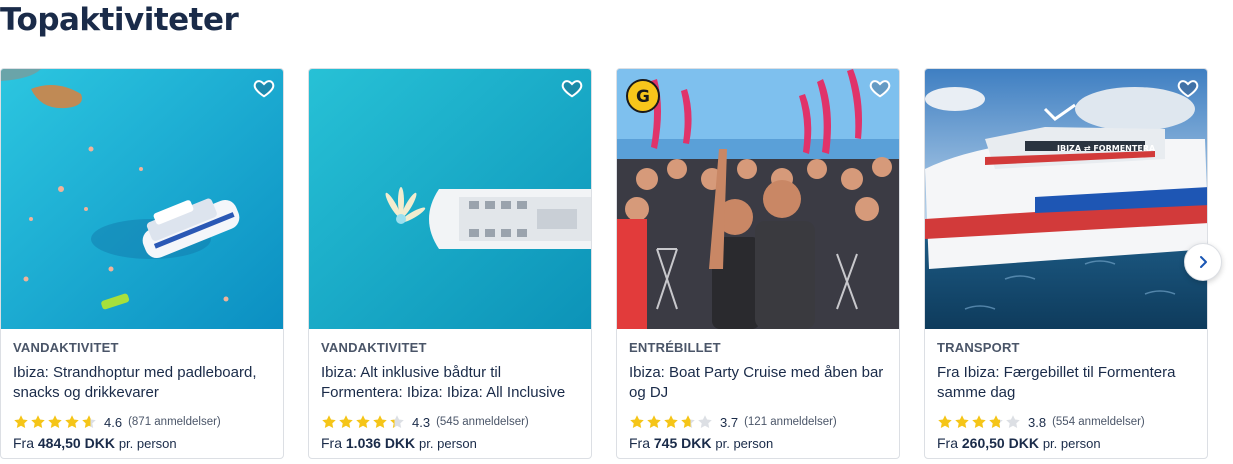 This screenshot has width=1233, height=464. What do you see at coordinates (790, 422) in the screenshot?
I see `review-count: (121 anmeldelser)` at bounding box center [790, 422].